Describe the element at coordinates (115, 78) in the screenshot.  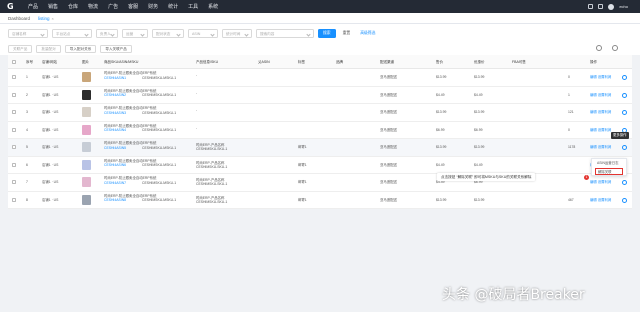
I see `row-asin: CESHI4ASIN1` at that location.